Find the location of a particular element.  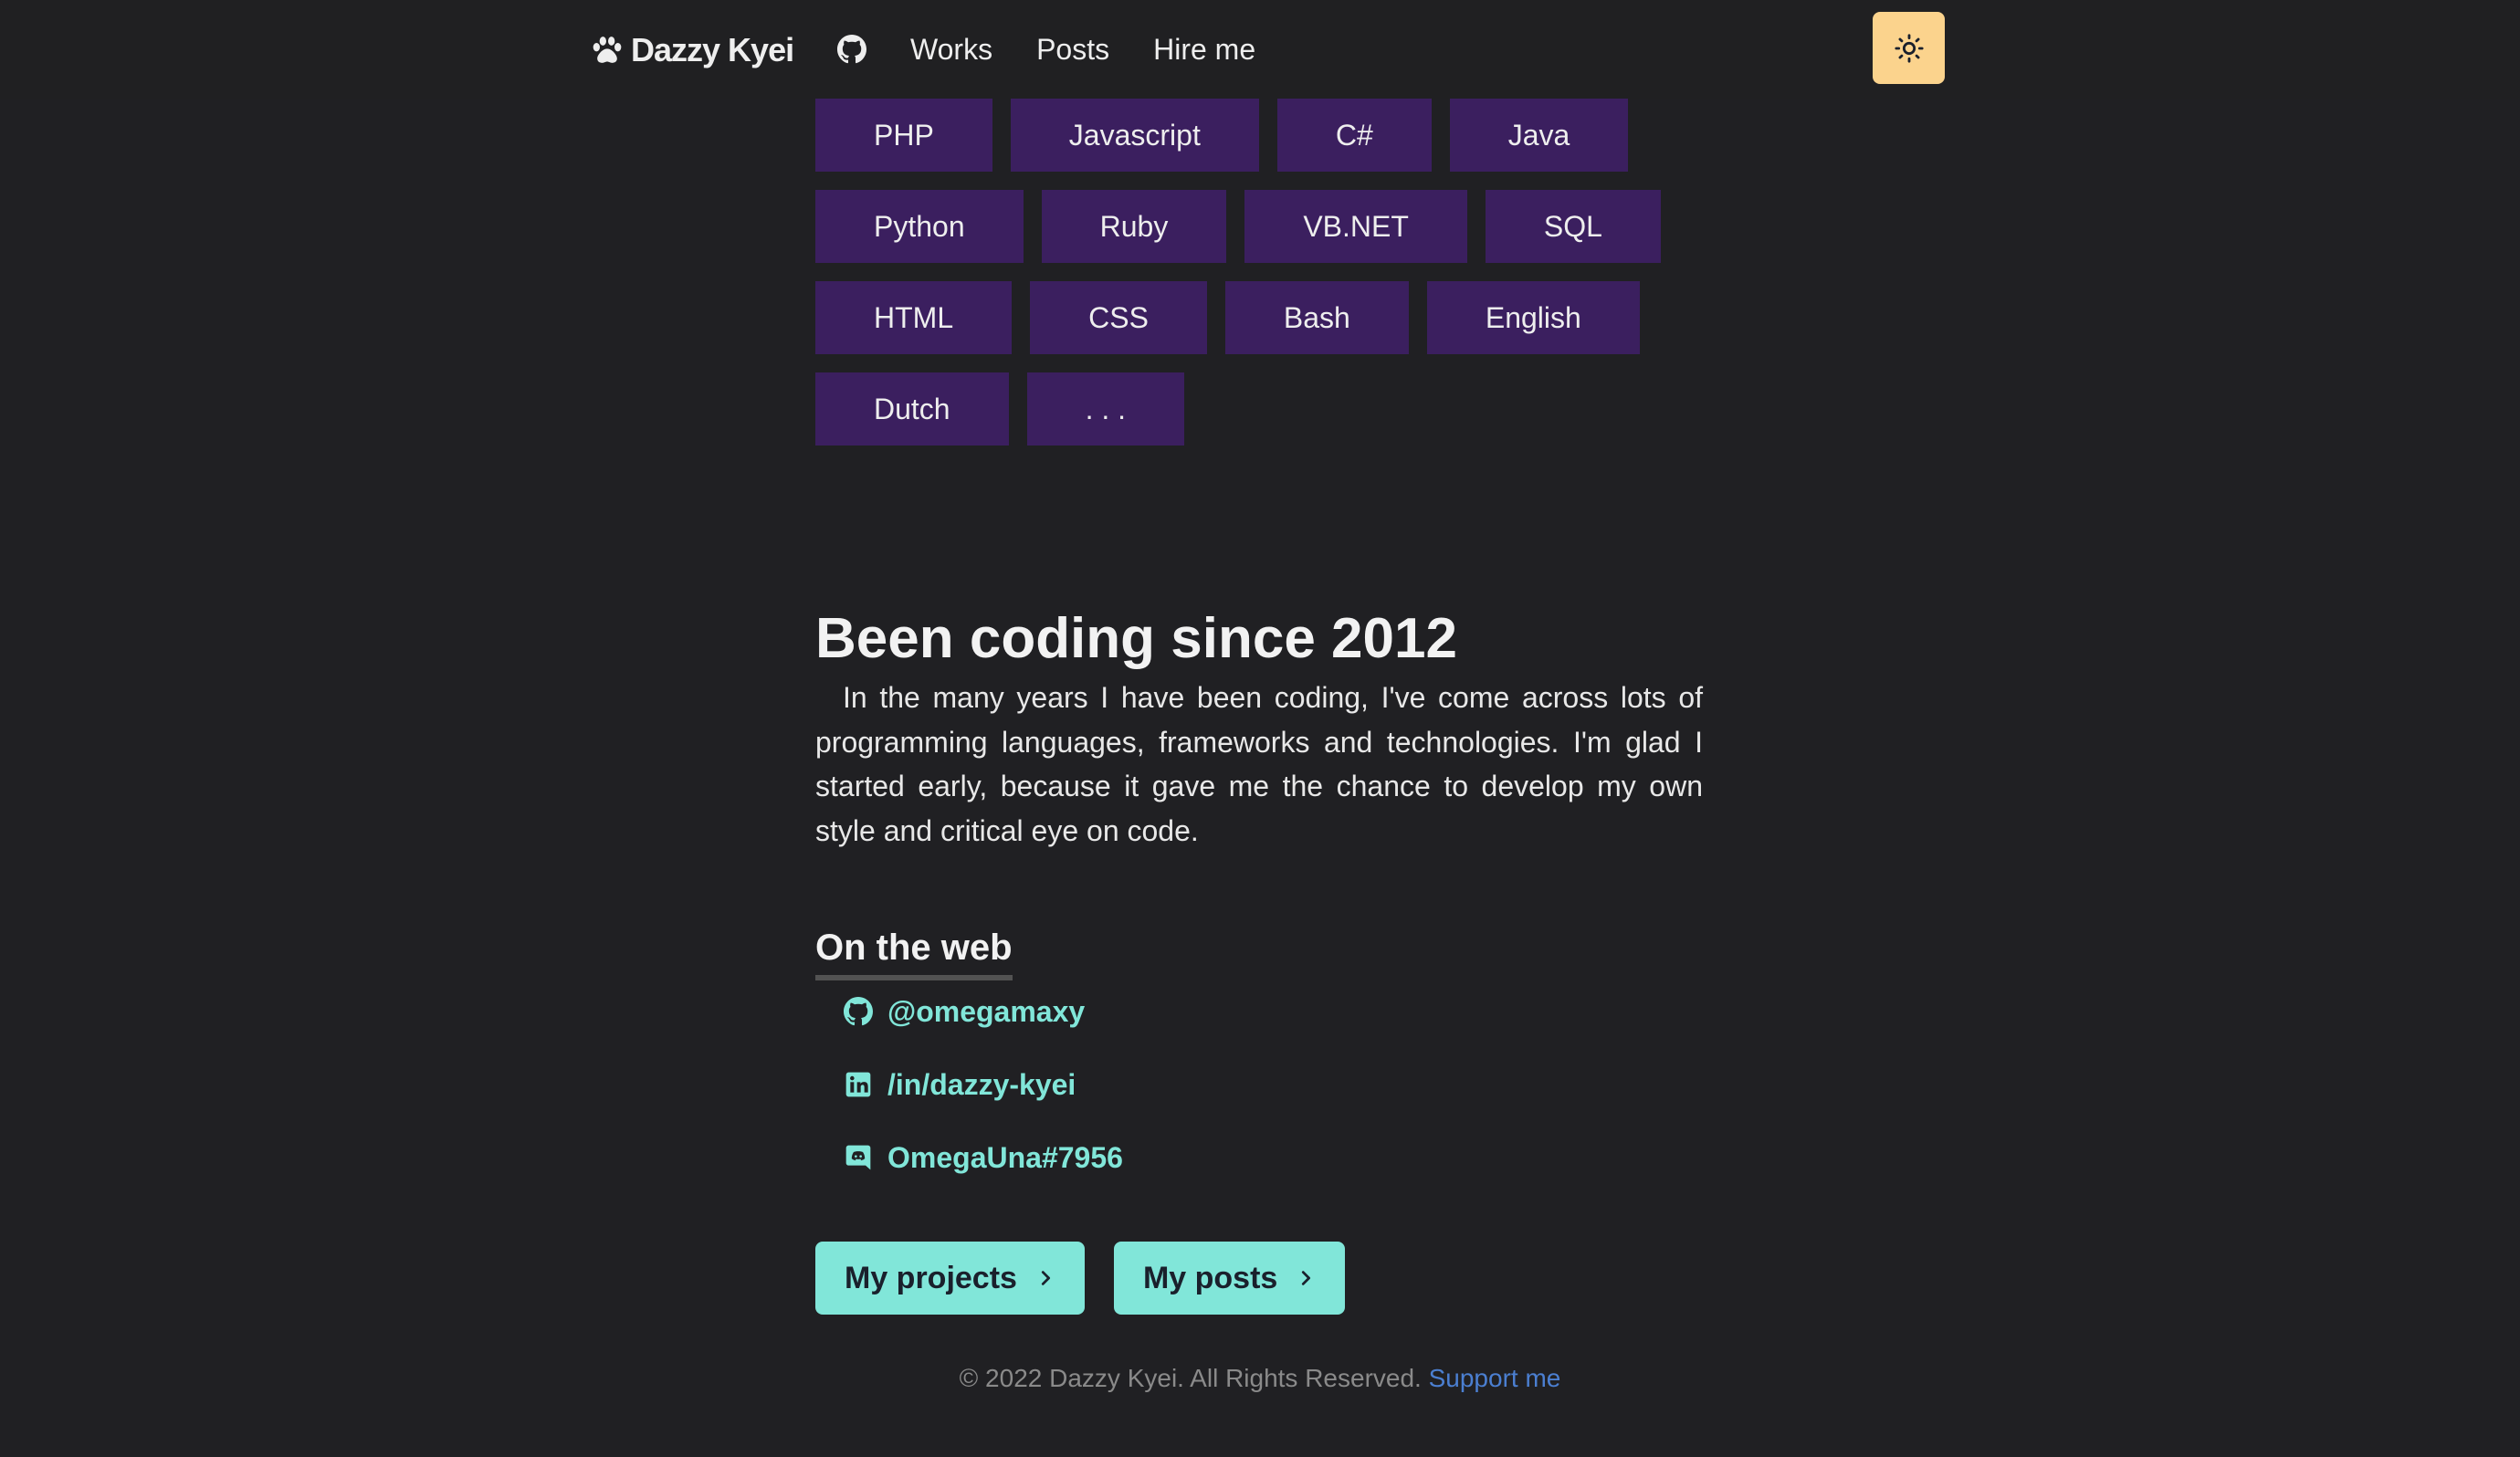

social-links: @omegamaxy /in/dazzy-kyei OmegaUna#7956 is located at coordinates (983, 1084).